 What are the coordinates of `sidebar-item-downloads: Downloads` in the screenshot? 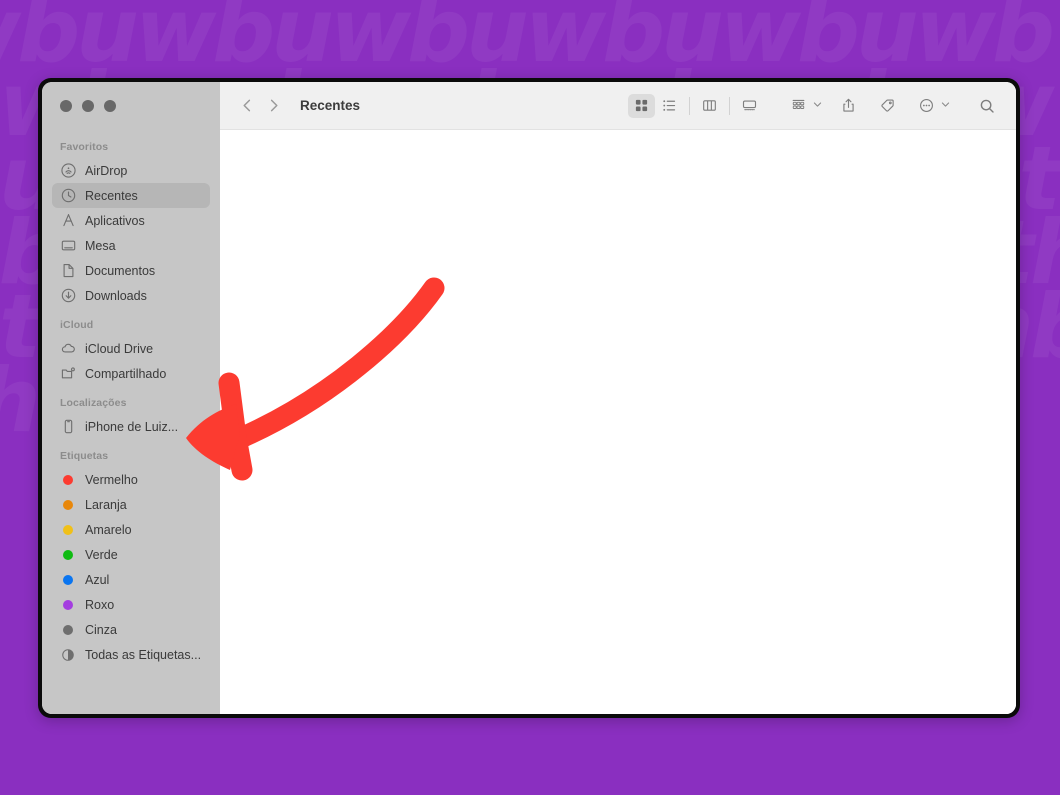 It's located at (131, 295).